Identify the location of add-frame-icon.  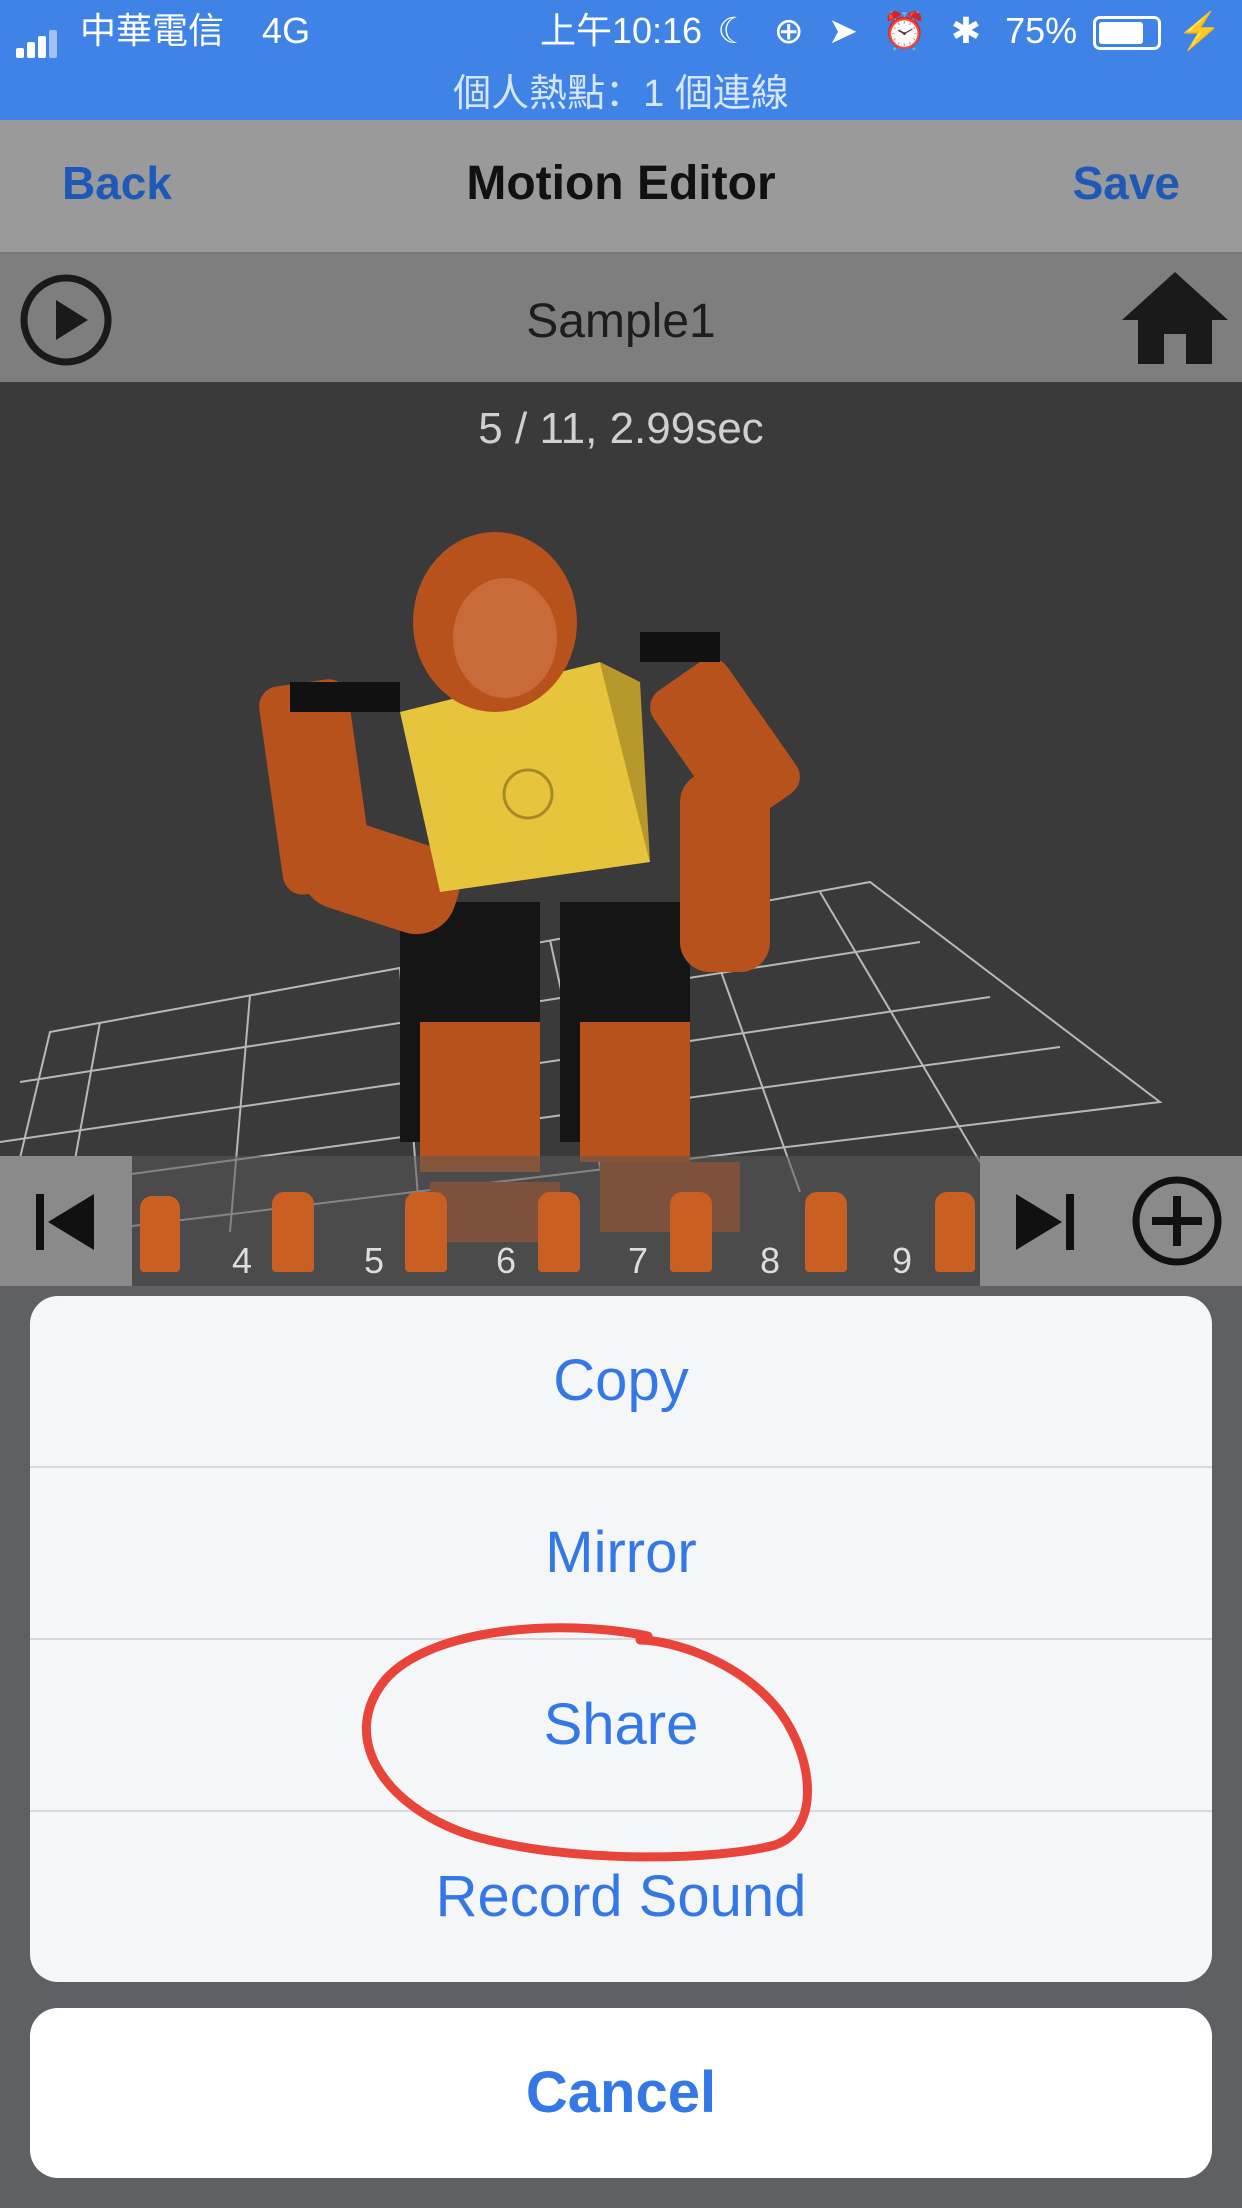
(1177, 1221).